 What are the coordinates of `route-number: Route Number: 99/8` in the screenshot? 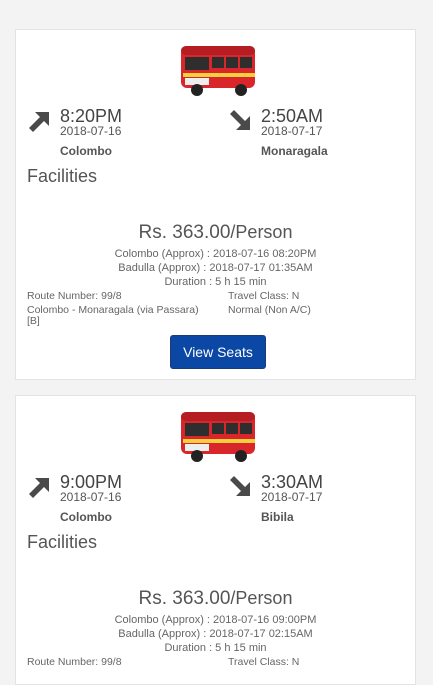 It's located at (74, 296).